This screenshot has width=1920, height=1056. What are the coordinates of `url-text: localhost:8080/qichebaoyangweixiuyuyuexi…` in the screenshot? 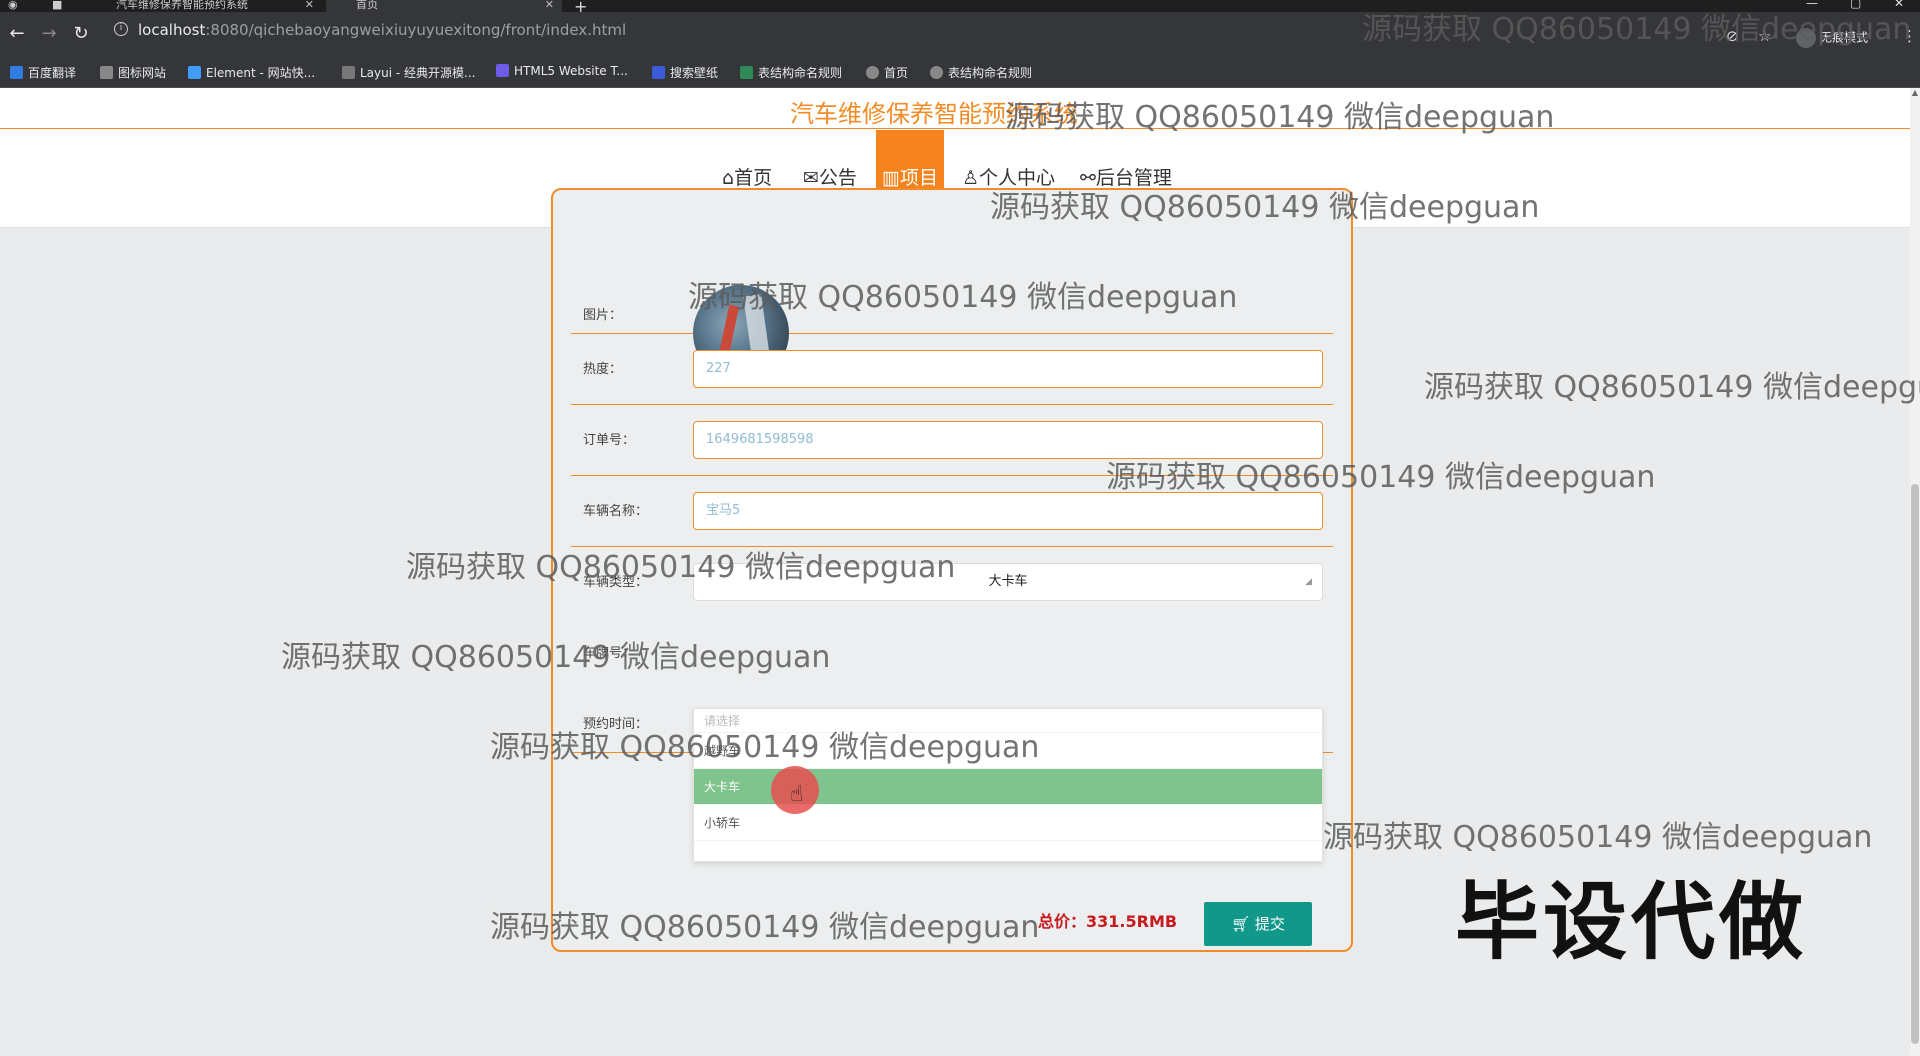 It's located at (382, 30).